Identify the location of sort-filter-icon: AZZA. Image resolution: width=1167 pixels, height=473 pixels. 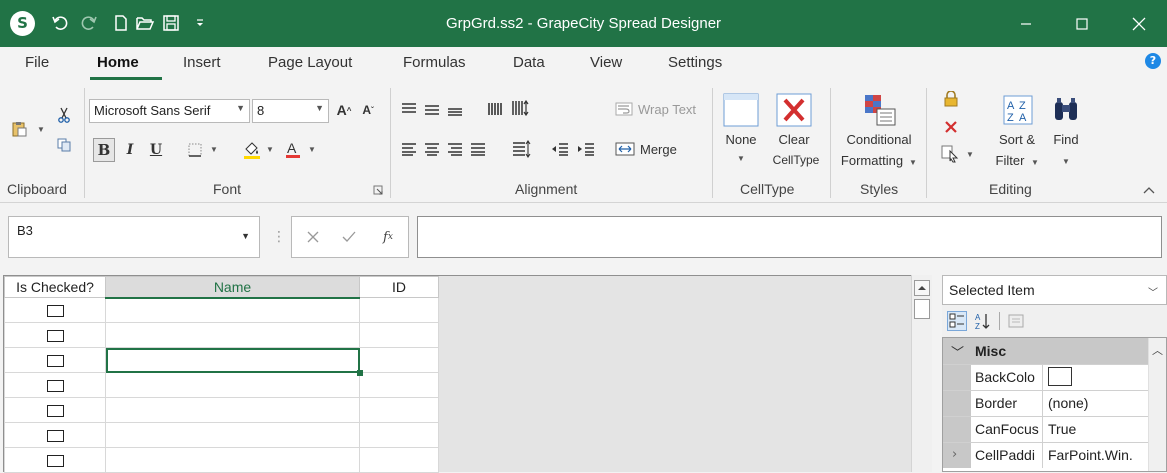
(1018, 110).